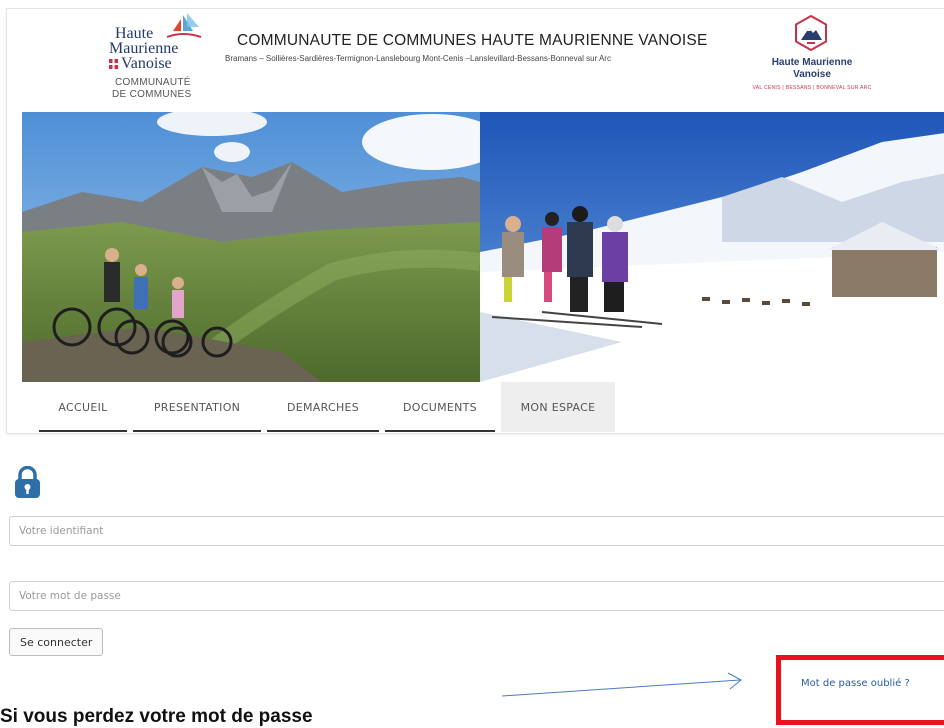 The image size is (944, 728). I want to click on tab-accueil: ACCUEIL, so click(83, 407).